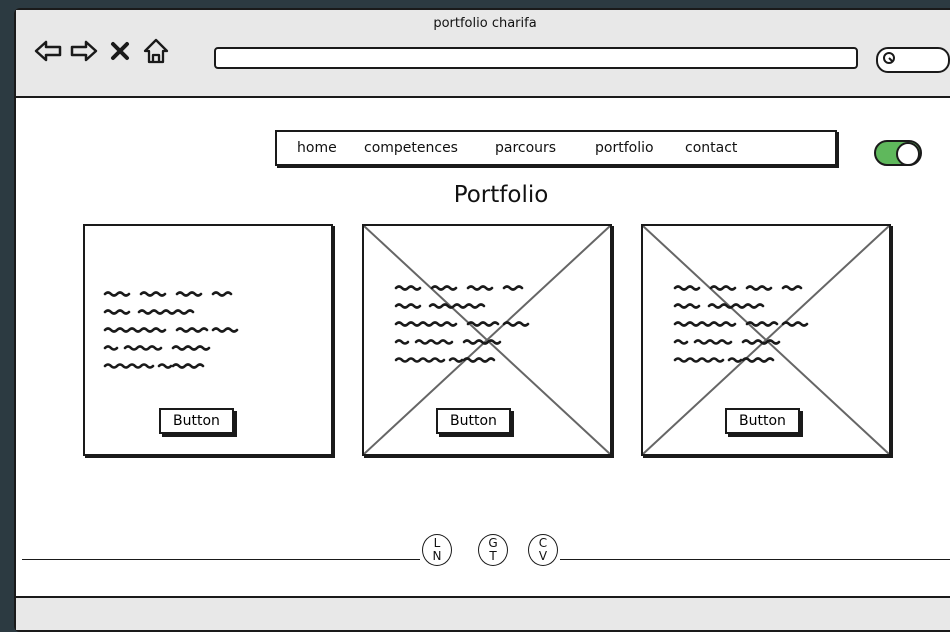  Describe the element at coordinates (102, 51) in the screenshot. I see `browser-nav-icons` at that location.